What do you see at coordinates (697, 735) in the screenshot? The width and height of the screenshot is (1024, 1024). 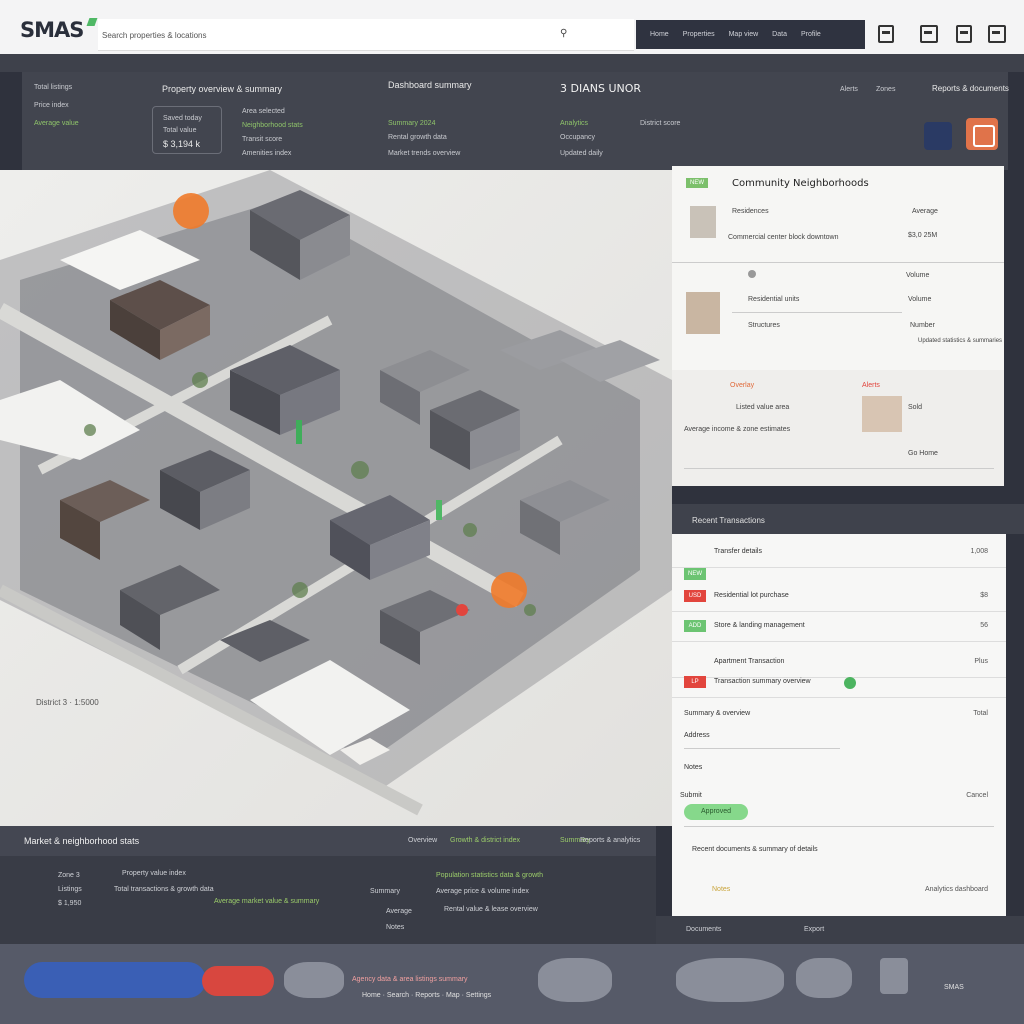 I see `form-label: Address` at bounding box center [697, 735].